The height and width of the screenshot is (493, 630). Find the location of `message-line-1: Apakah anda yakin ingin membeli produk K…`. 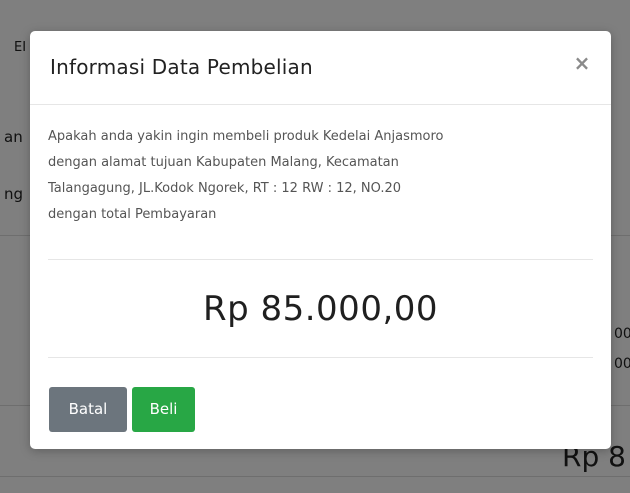

message-line-1: Apakah anda yakin ingin membeli produk K… is located at coordinates (246, 136).